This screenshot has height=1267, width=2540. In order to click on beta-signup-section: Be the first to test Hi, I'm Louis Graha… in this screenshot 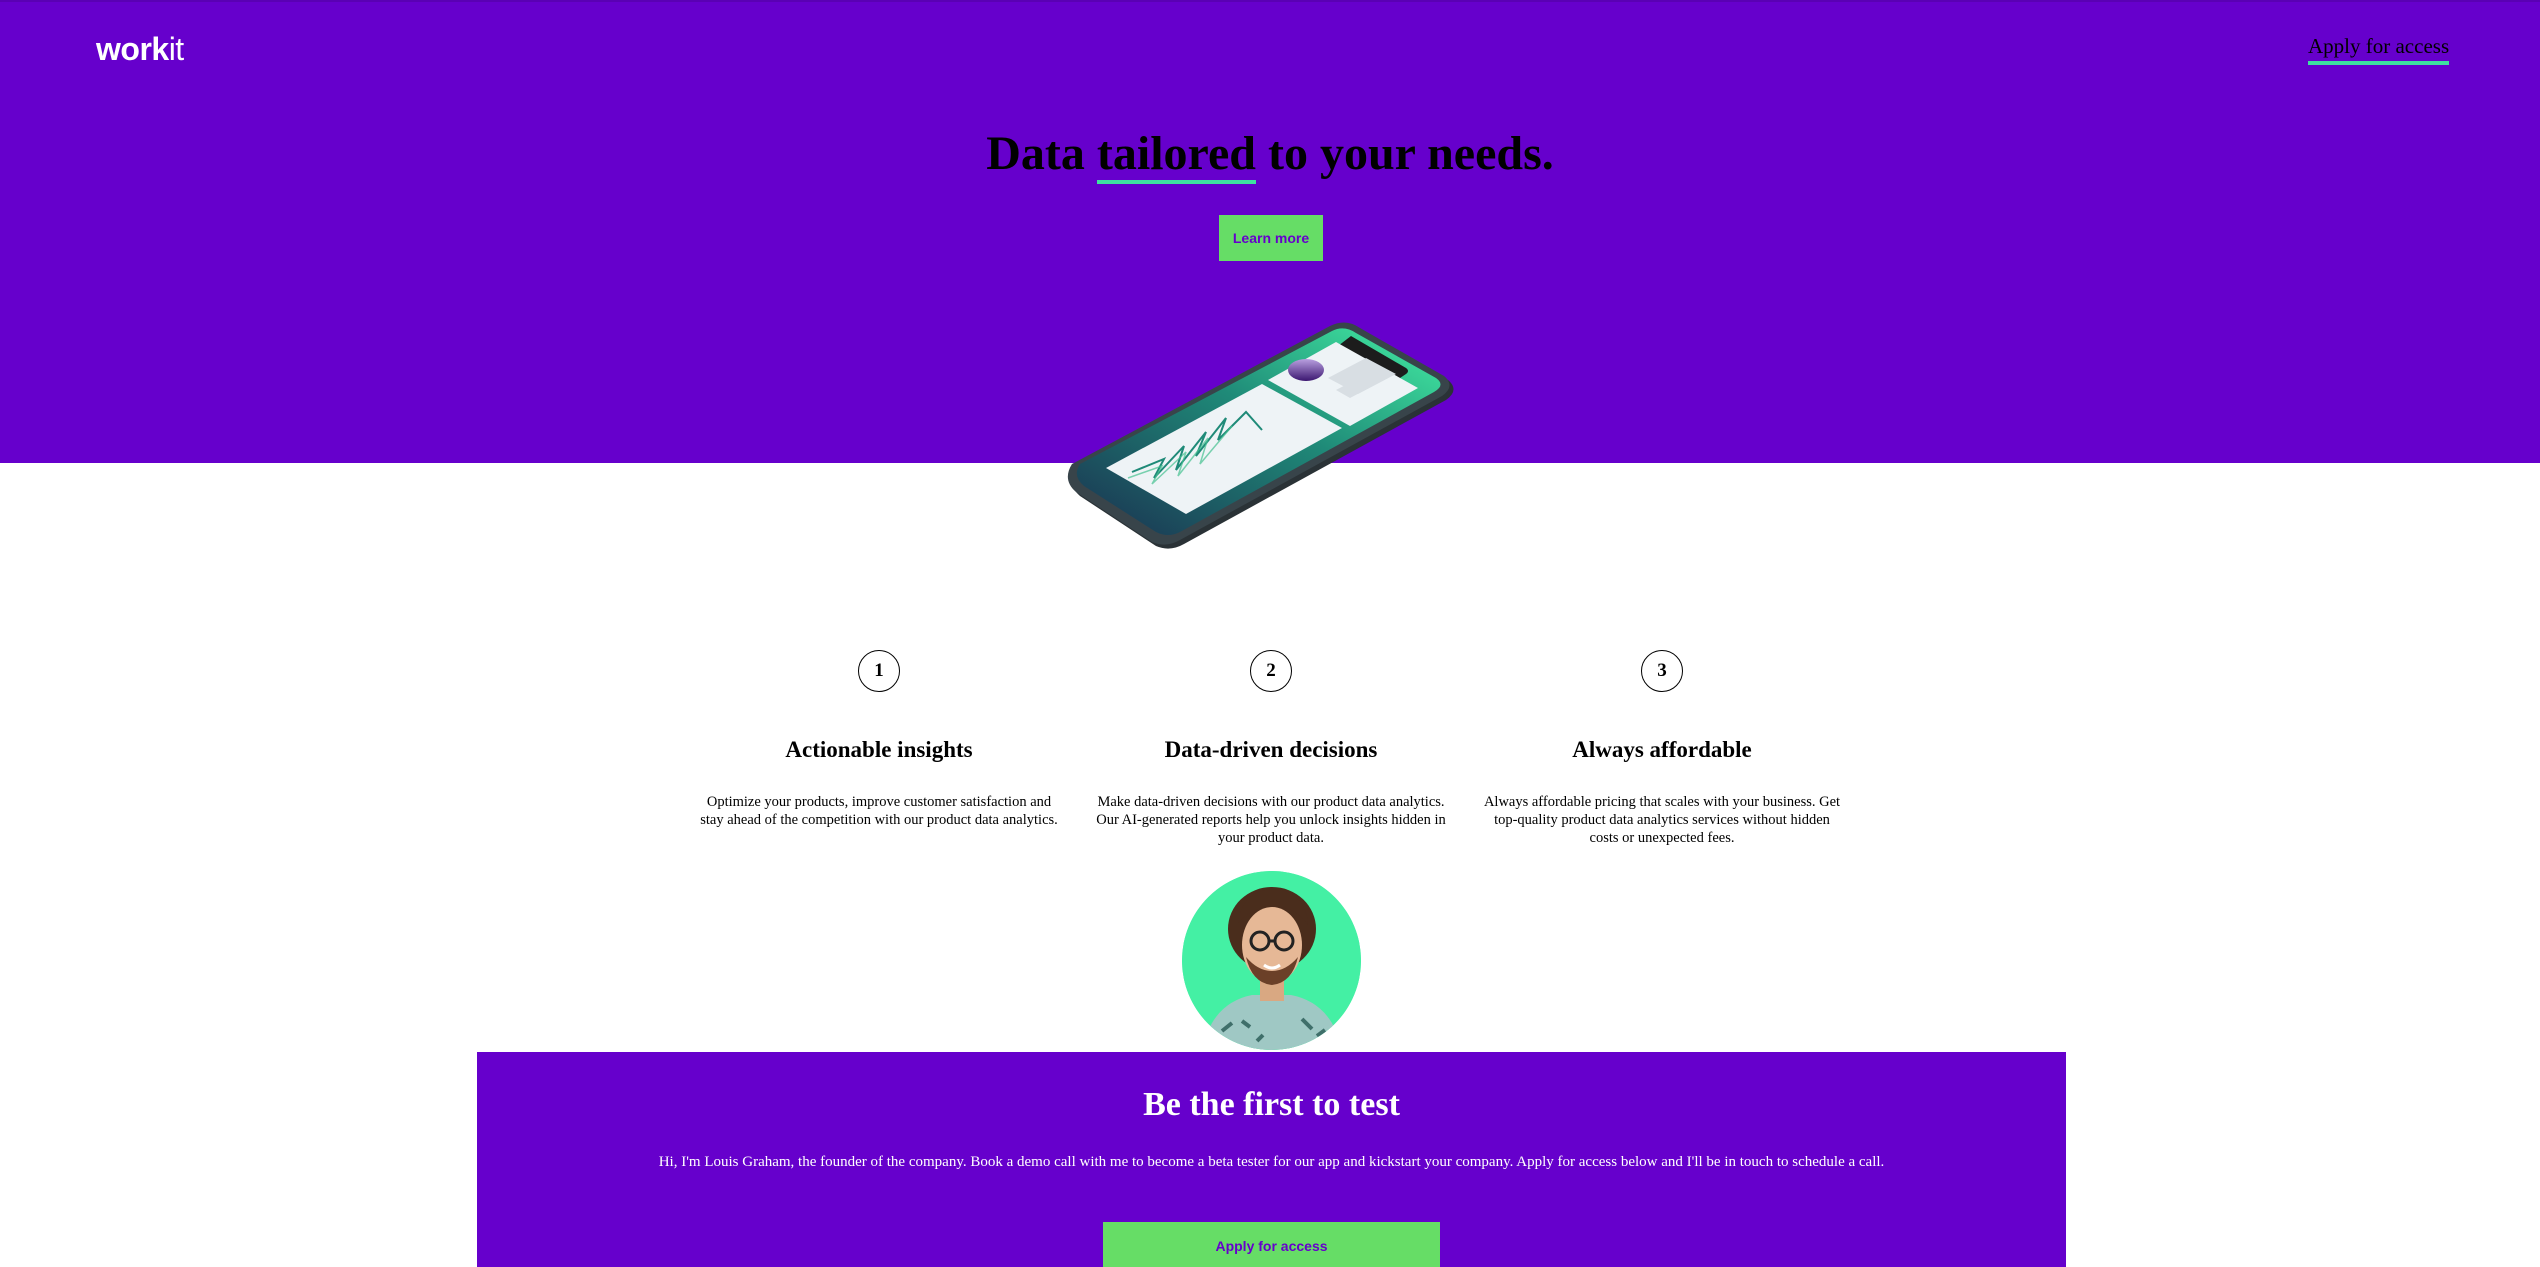, I will do `click(1271, 1159)`.